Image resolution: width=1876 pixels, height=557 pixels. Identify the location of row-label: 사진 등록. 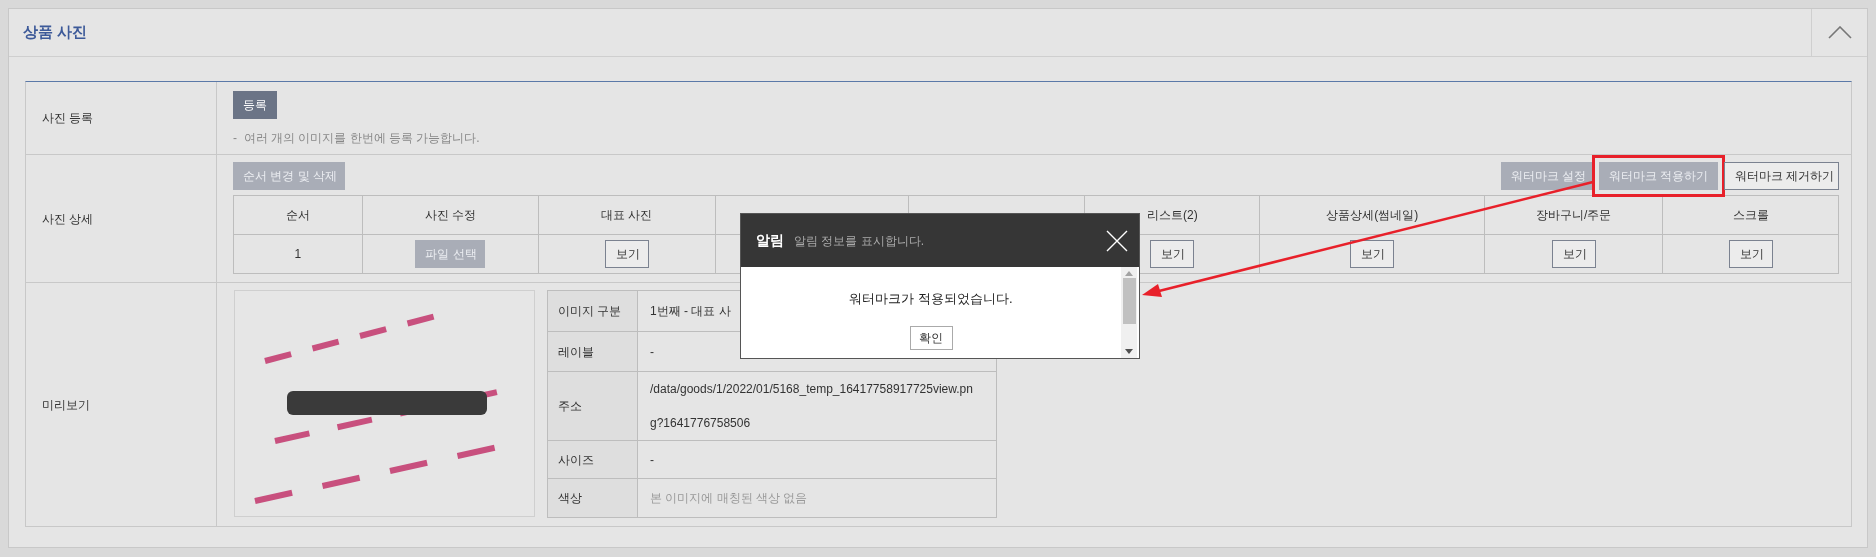
(68, 118).